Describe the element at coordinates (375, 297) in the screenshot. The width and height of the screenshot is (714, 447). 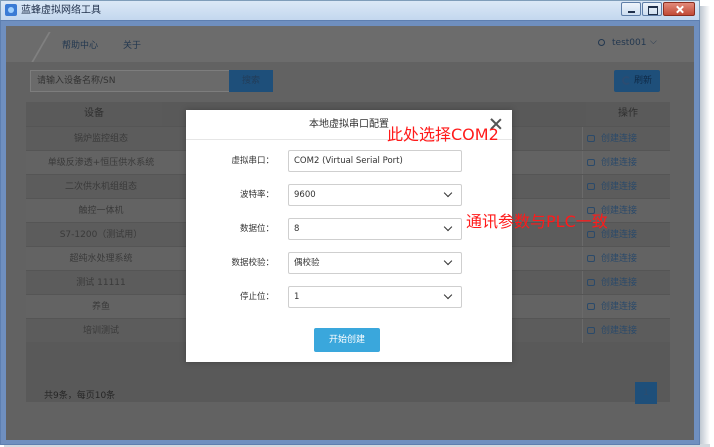
I see `stop-bits-select: 1` at that location.